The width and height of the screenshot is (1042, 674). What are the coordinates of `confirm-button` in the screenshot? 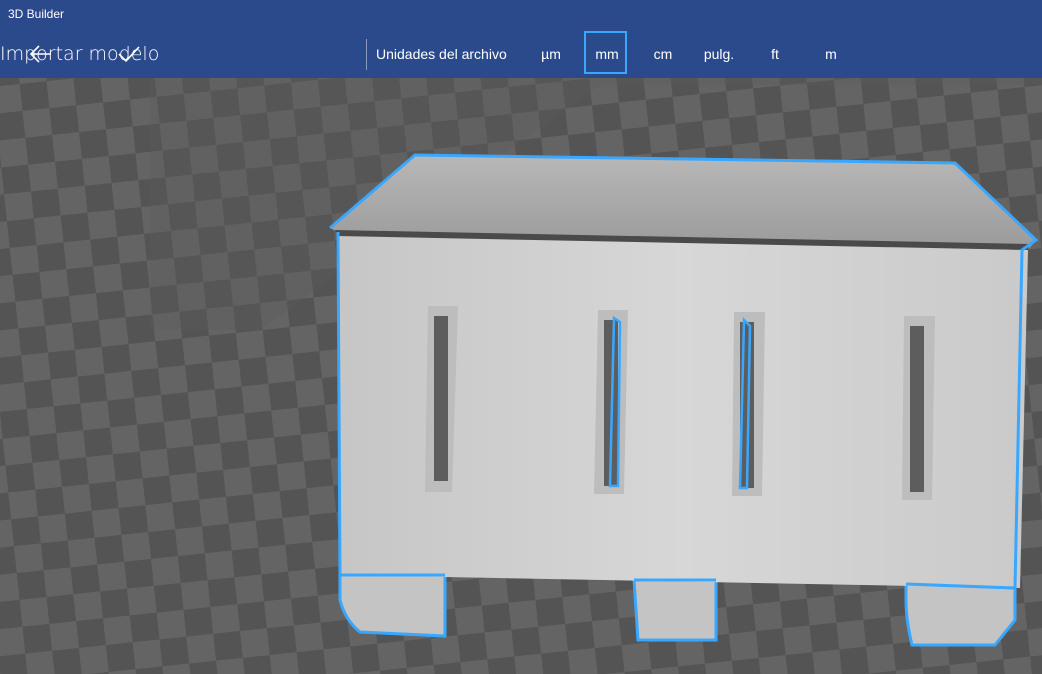 It's located at (129, 54).